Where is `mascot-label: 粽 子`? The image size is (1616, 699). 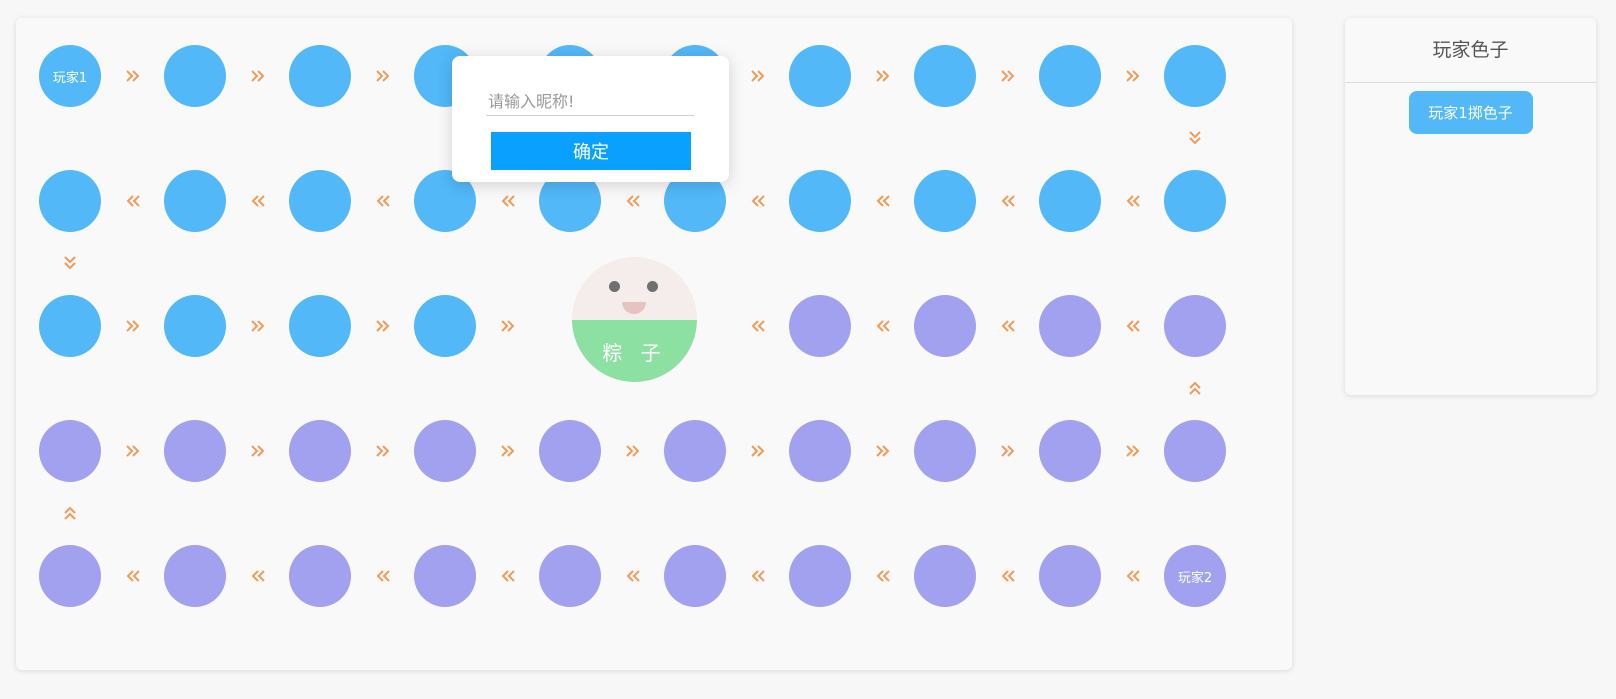 mascot-label: 粽 子 is located at coordinates (634, 353).